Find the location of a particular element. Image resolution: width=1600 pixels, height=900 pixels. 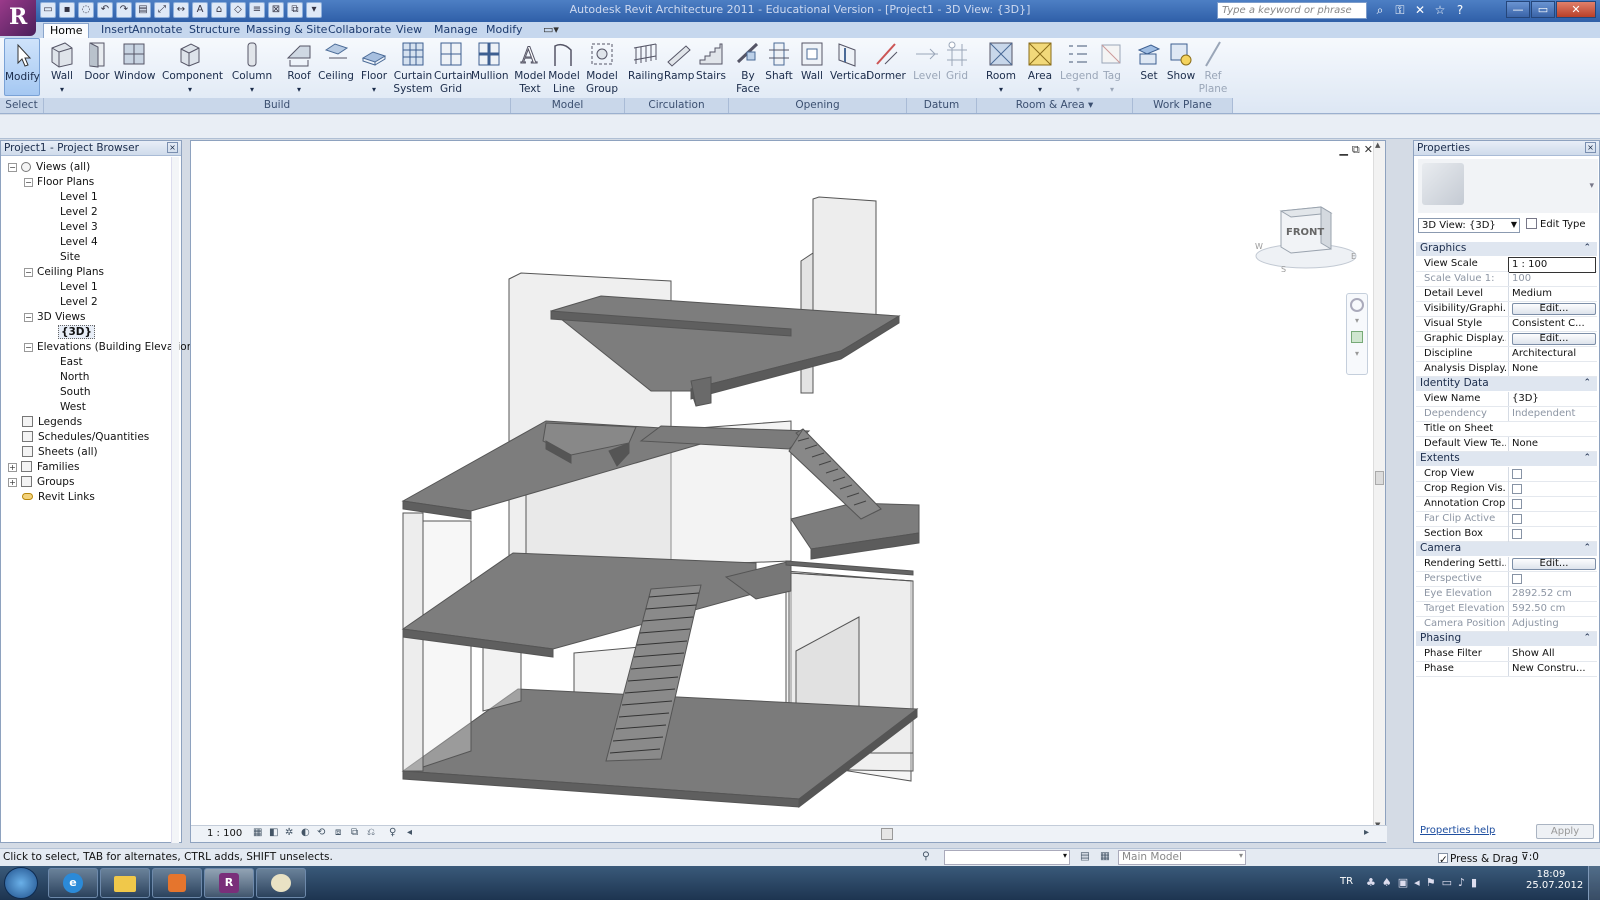

by-face-button: By Face is located at coordinates (748, 67).